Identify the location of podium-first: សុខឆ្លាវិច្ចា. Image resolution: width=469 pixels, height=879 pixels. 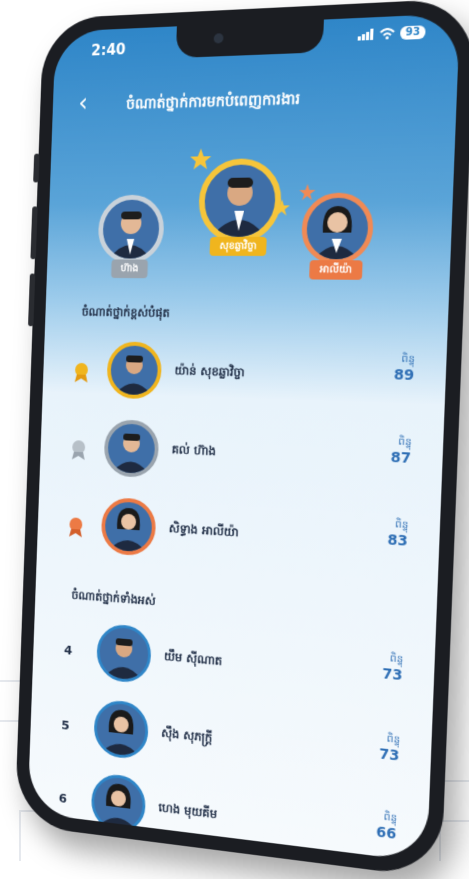
(240, 202).